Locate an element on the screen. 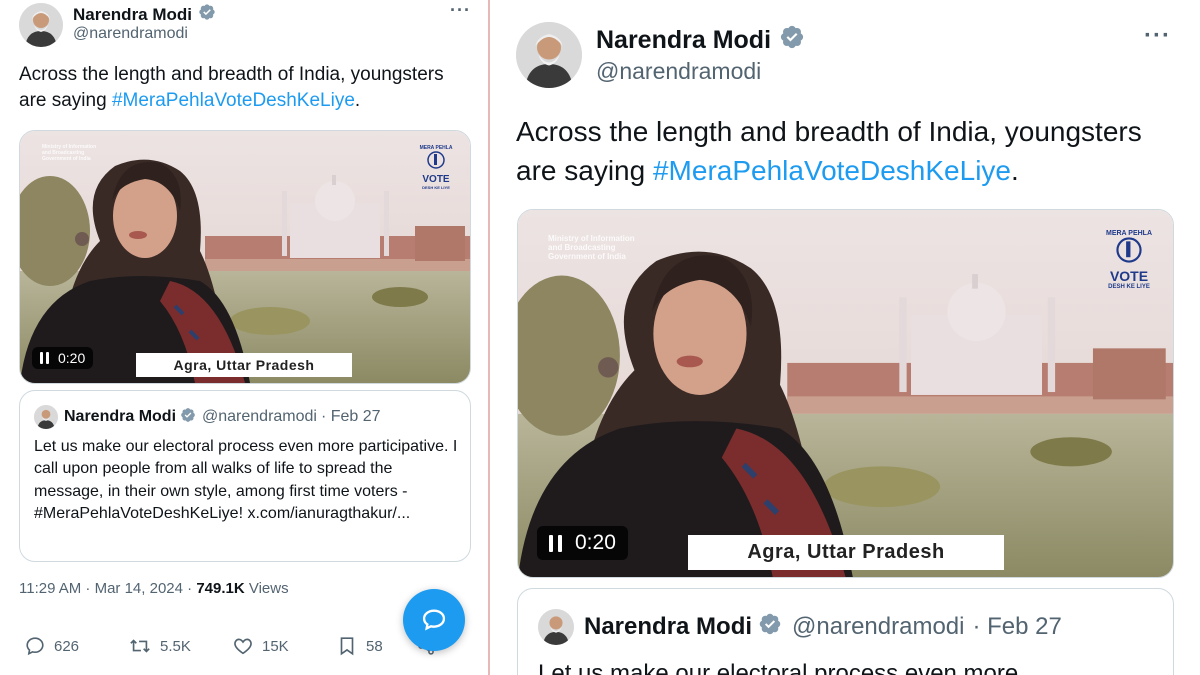  video-frame is located at coordinates (245, 257).